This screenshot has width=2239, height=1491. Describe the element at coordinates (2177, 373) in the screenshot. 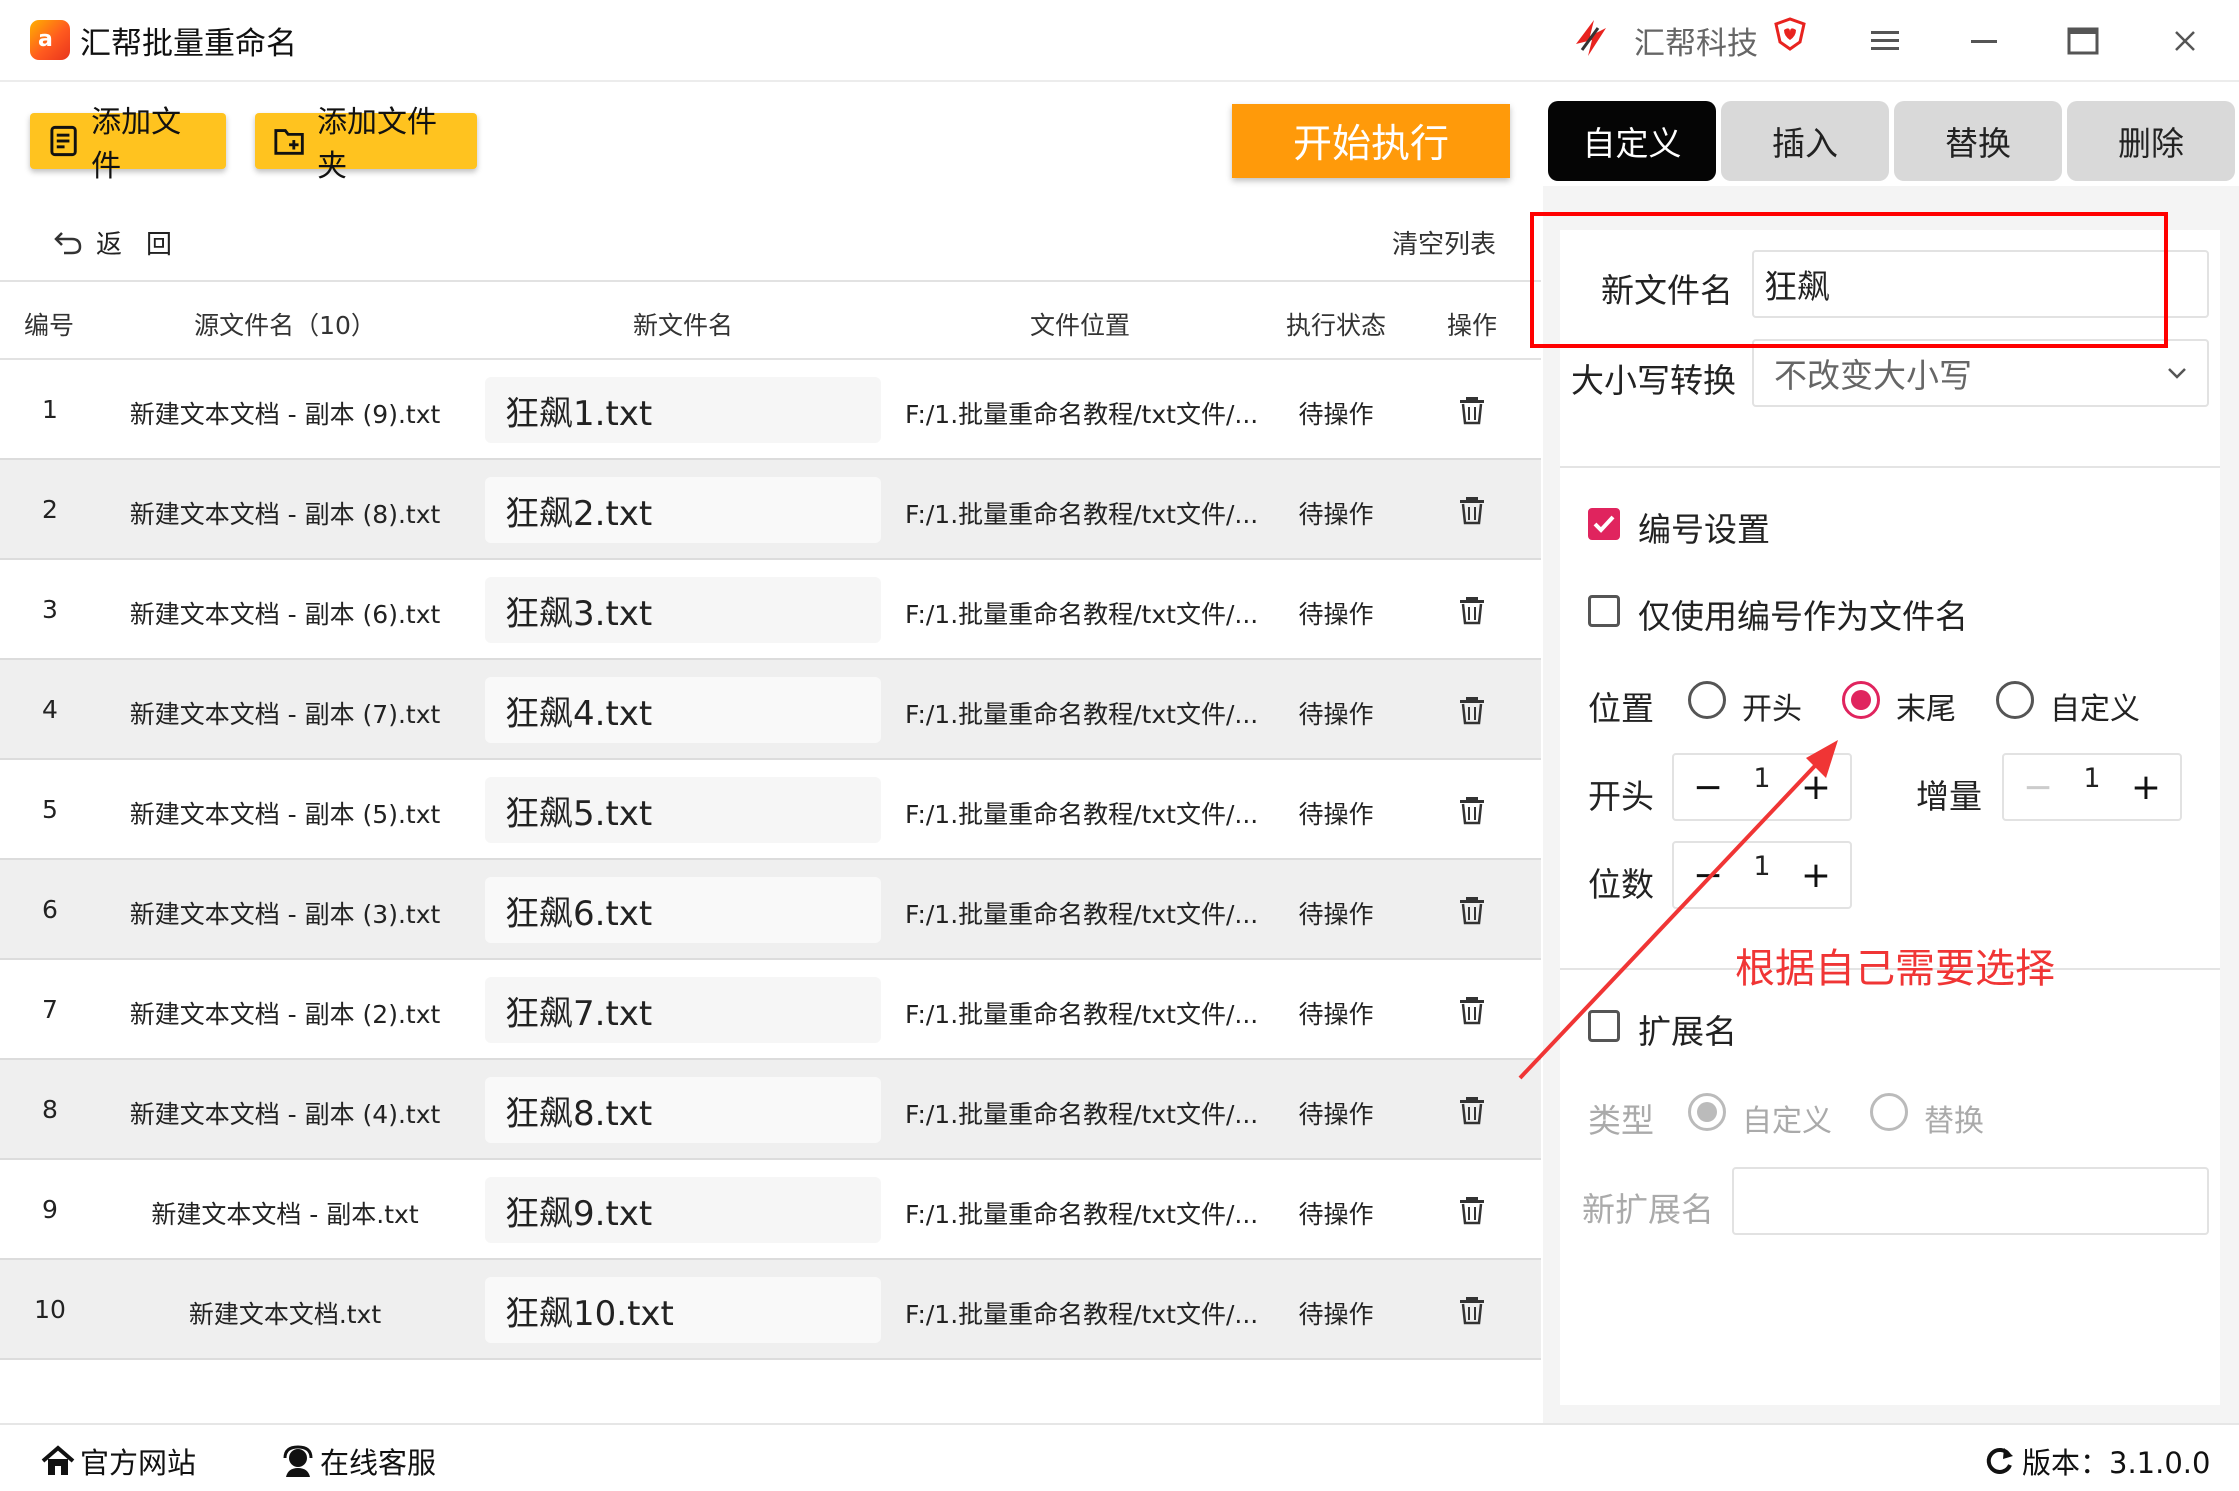

I see `chevron-down-icon` at that location.